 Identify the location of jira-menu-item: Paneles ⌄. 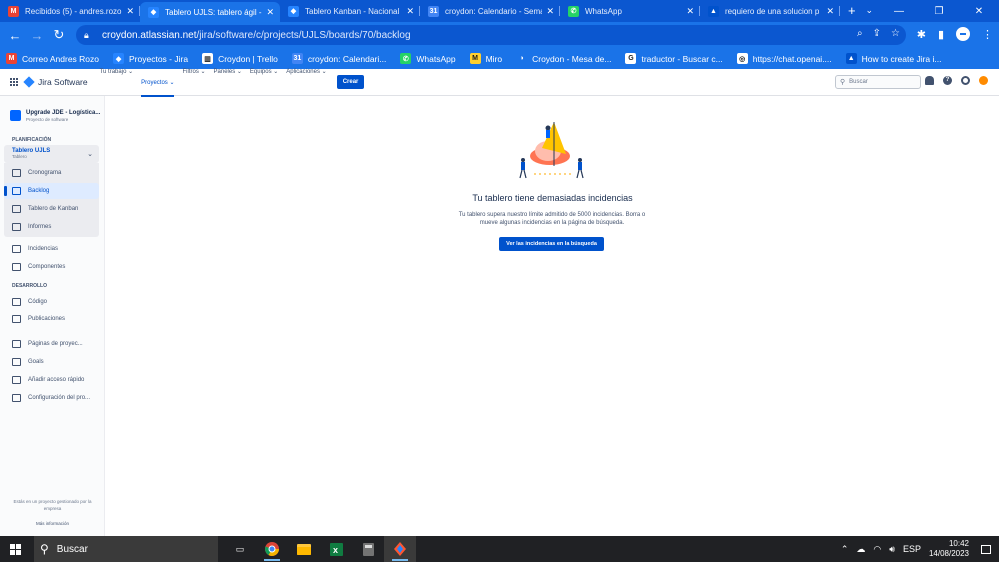
(228, 82).